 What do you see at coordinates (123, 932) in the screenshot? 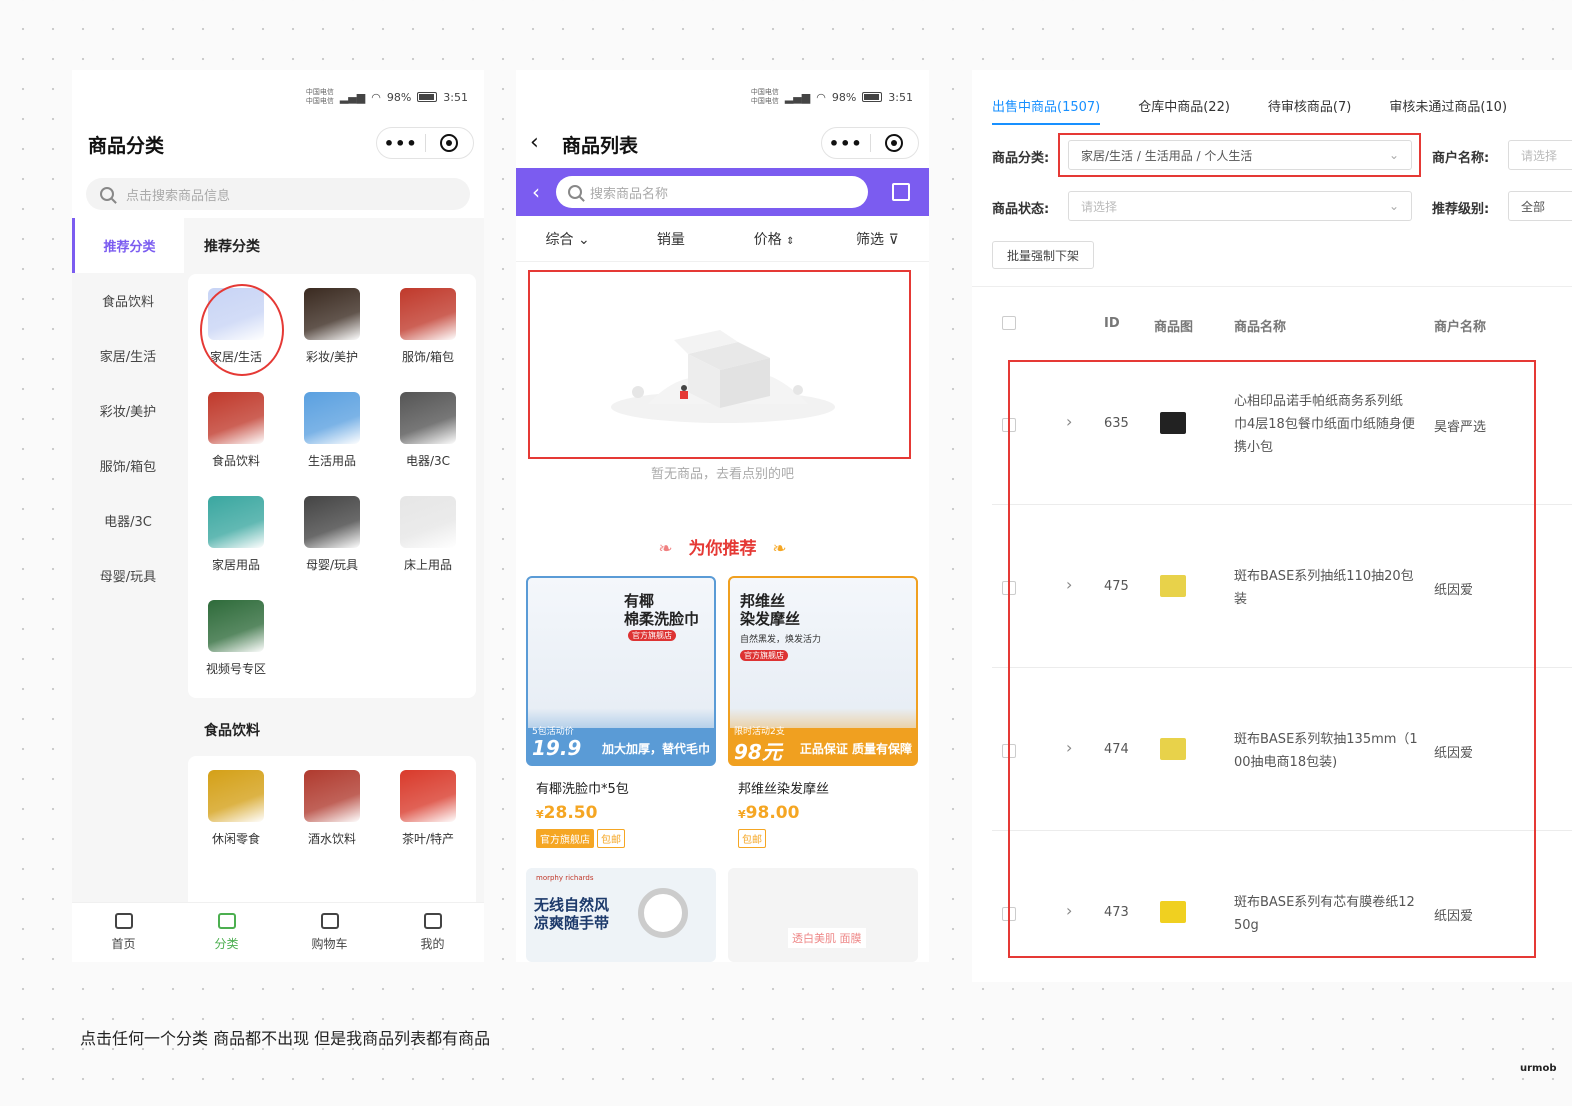
I see `tab-home: 首页` at bounding box center [123, 932].